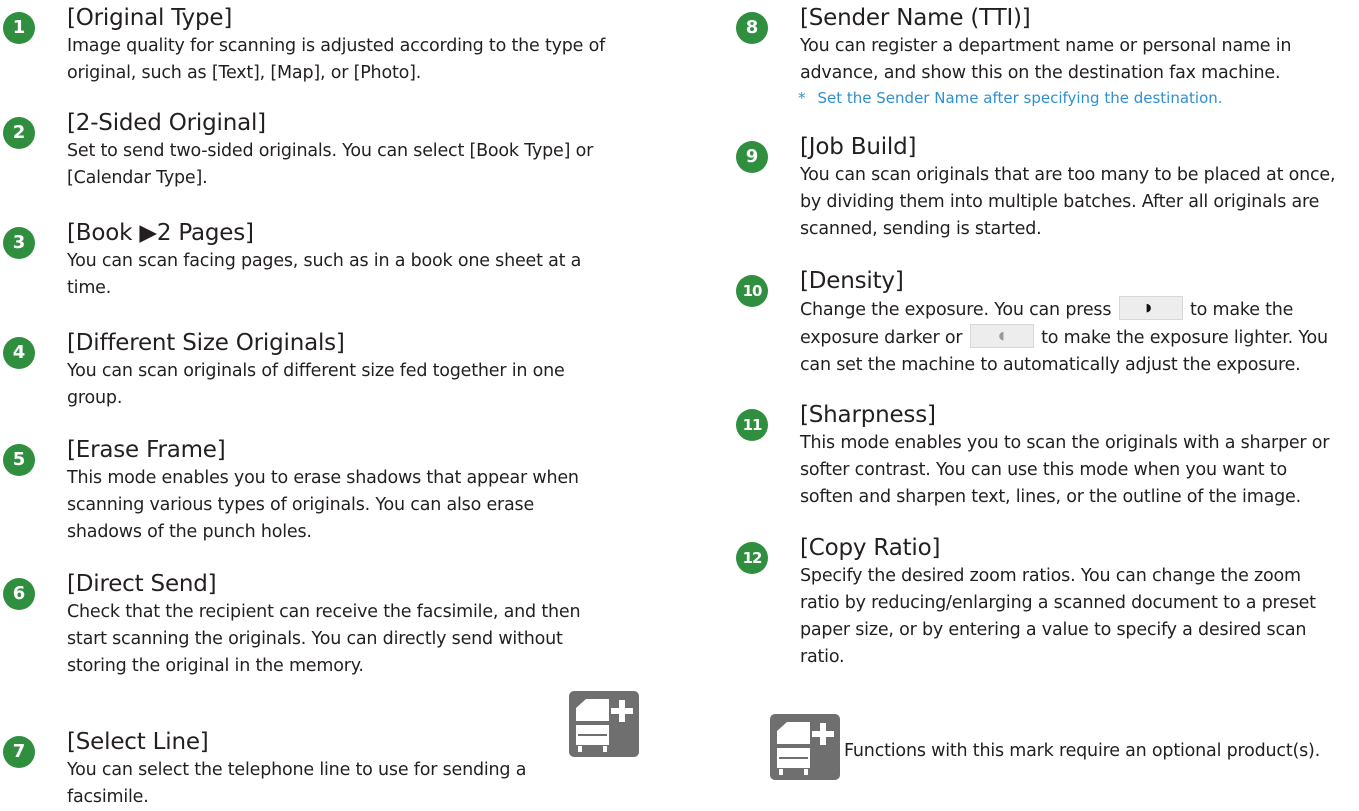  Describe the element at coordinates (19, 460) in the screenshot. I see `number-badge: 5` at that location.